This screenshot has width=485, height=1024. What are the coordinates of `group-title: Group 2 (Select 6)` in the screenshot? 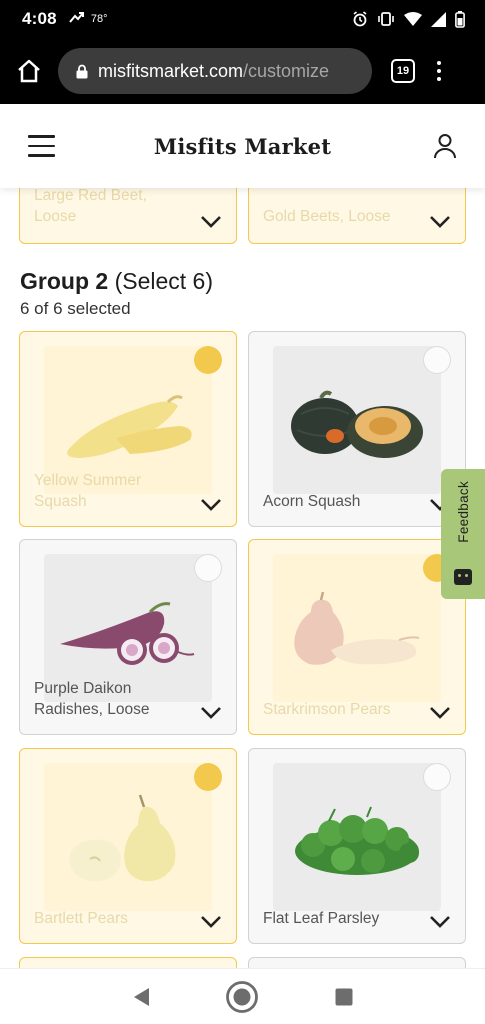 It's located at (116, 281).